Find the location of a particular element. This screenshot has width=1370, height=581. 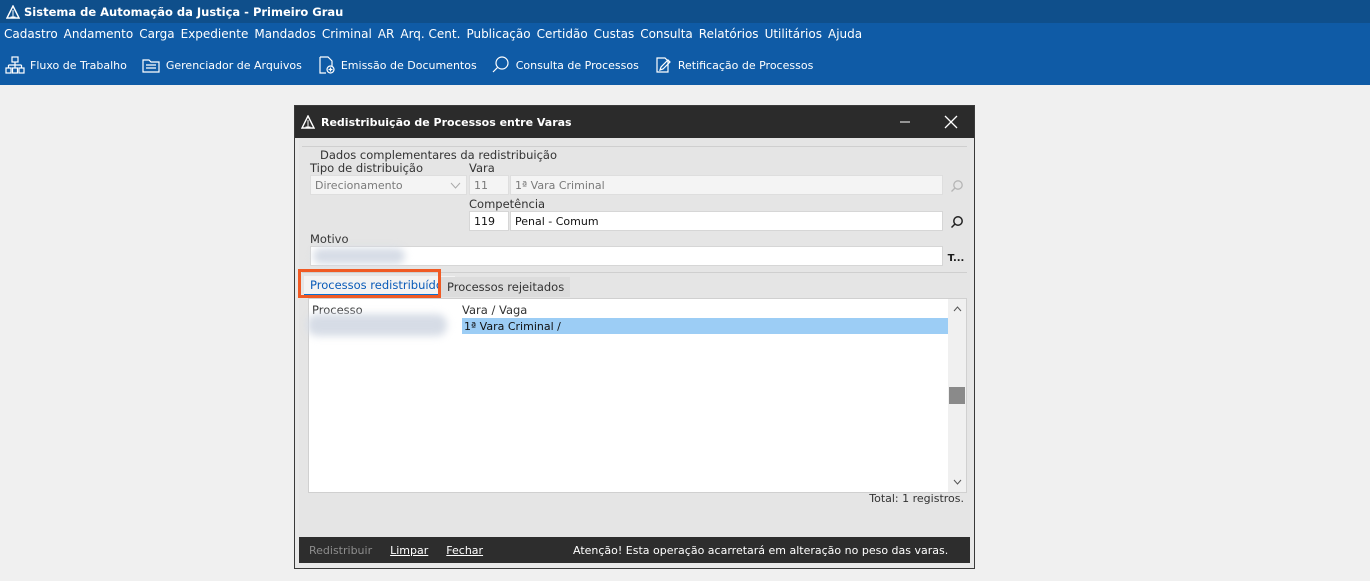

minimize-button is located at coordinates (905, 122).